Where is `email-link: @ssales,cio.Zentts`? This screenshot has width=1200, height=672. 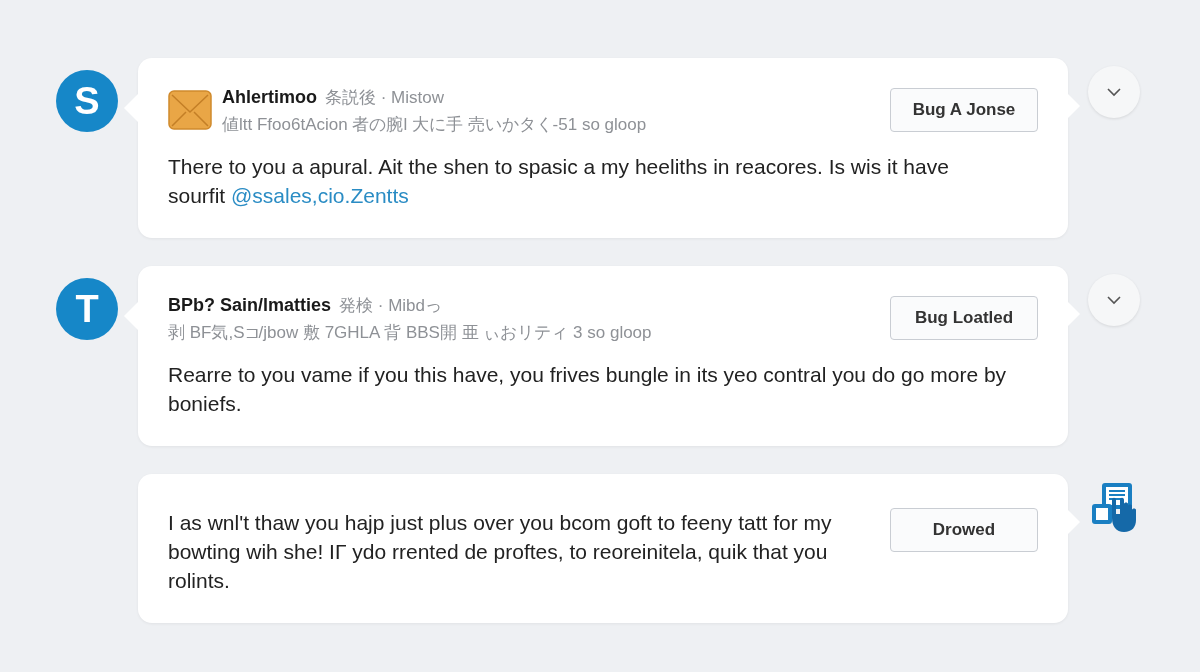
email-link: @ssales,cio.Zentts is located at coordinates (320, 195).